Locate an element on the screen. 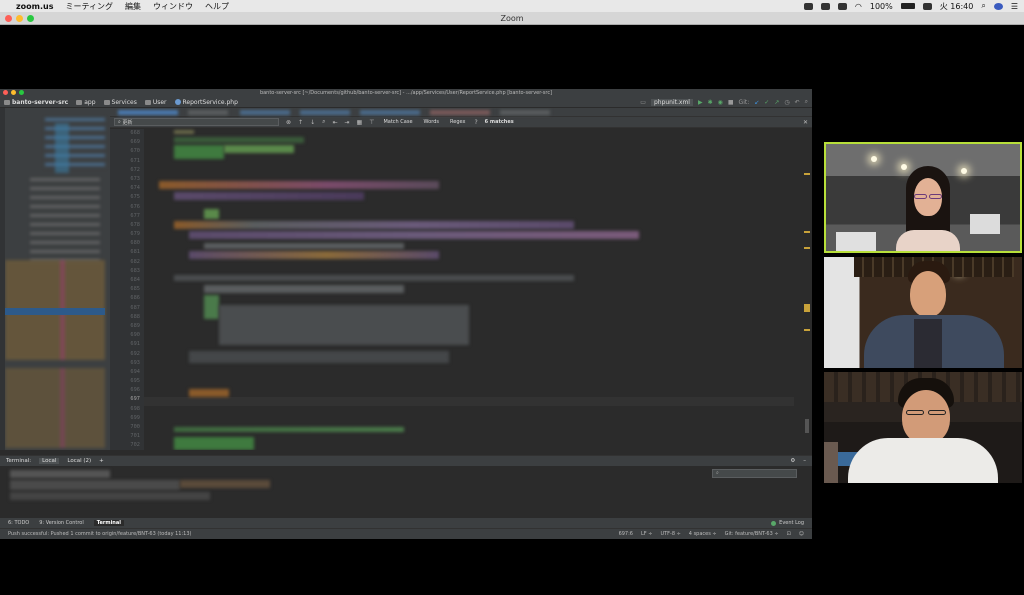 The image size is (1024, 595). line-number: 670 is located at coordinates (127, 151).